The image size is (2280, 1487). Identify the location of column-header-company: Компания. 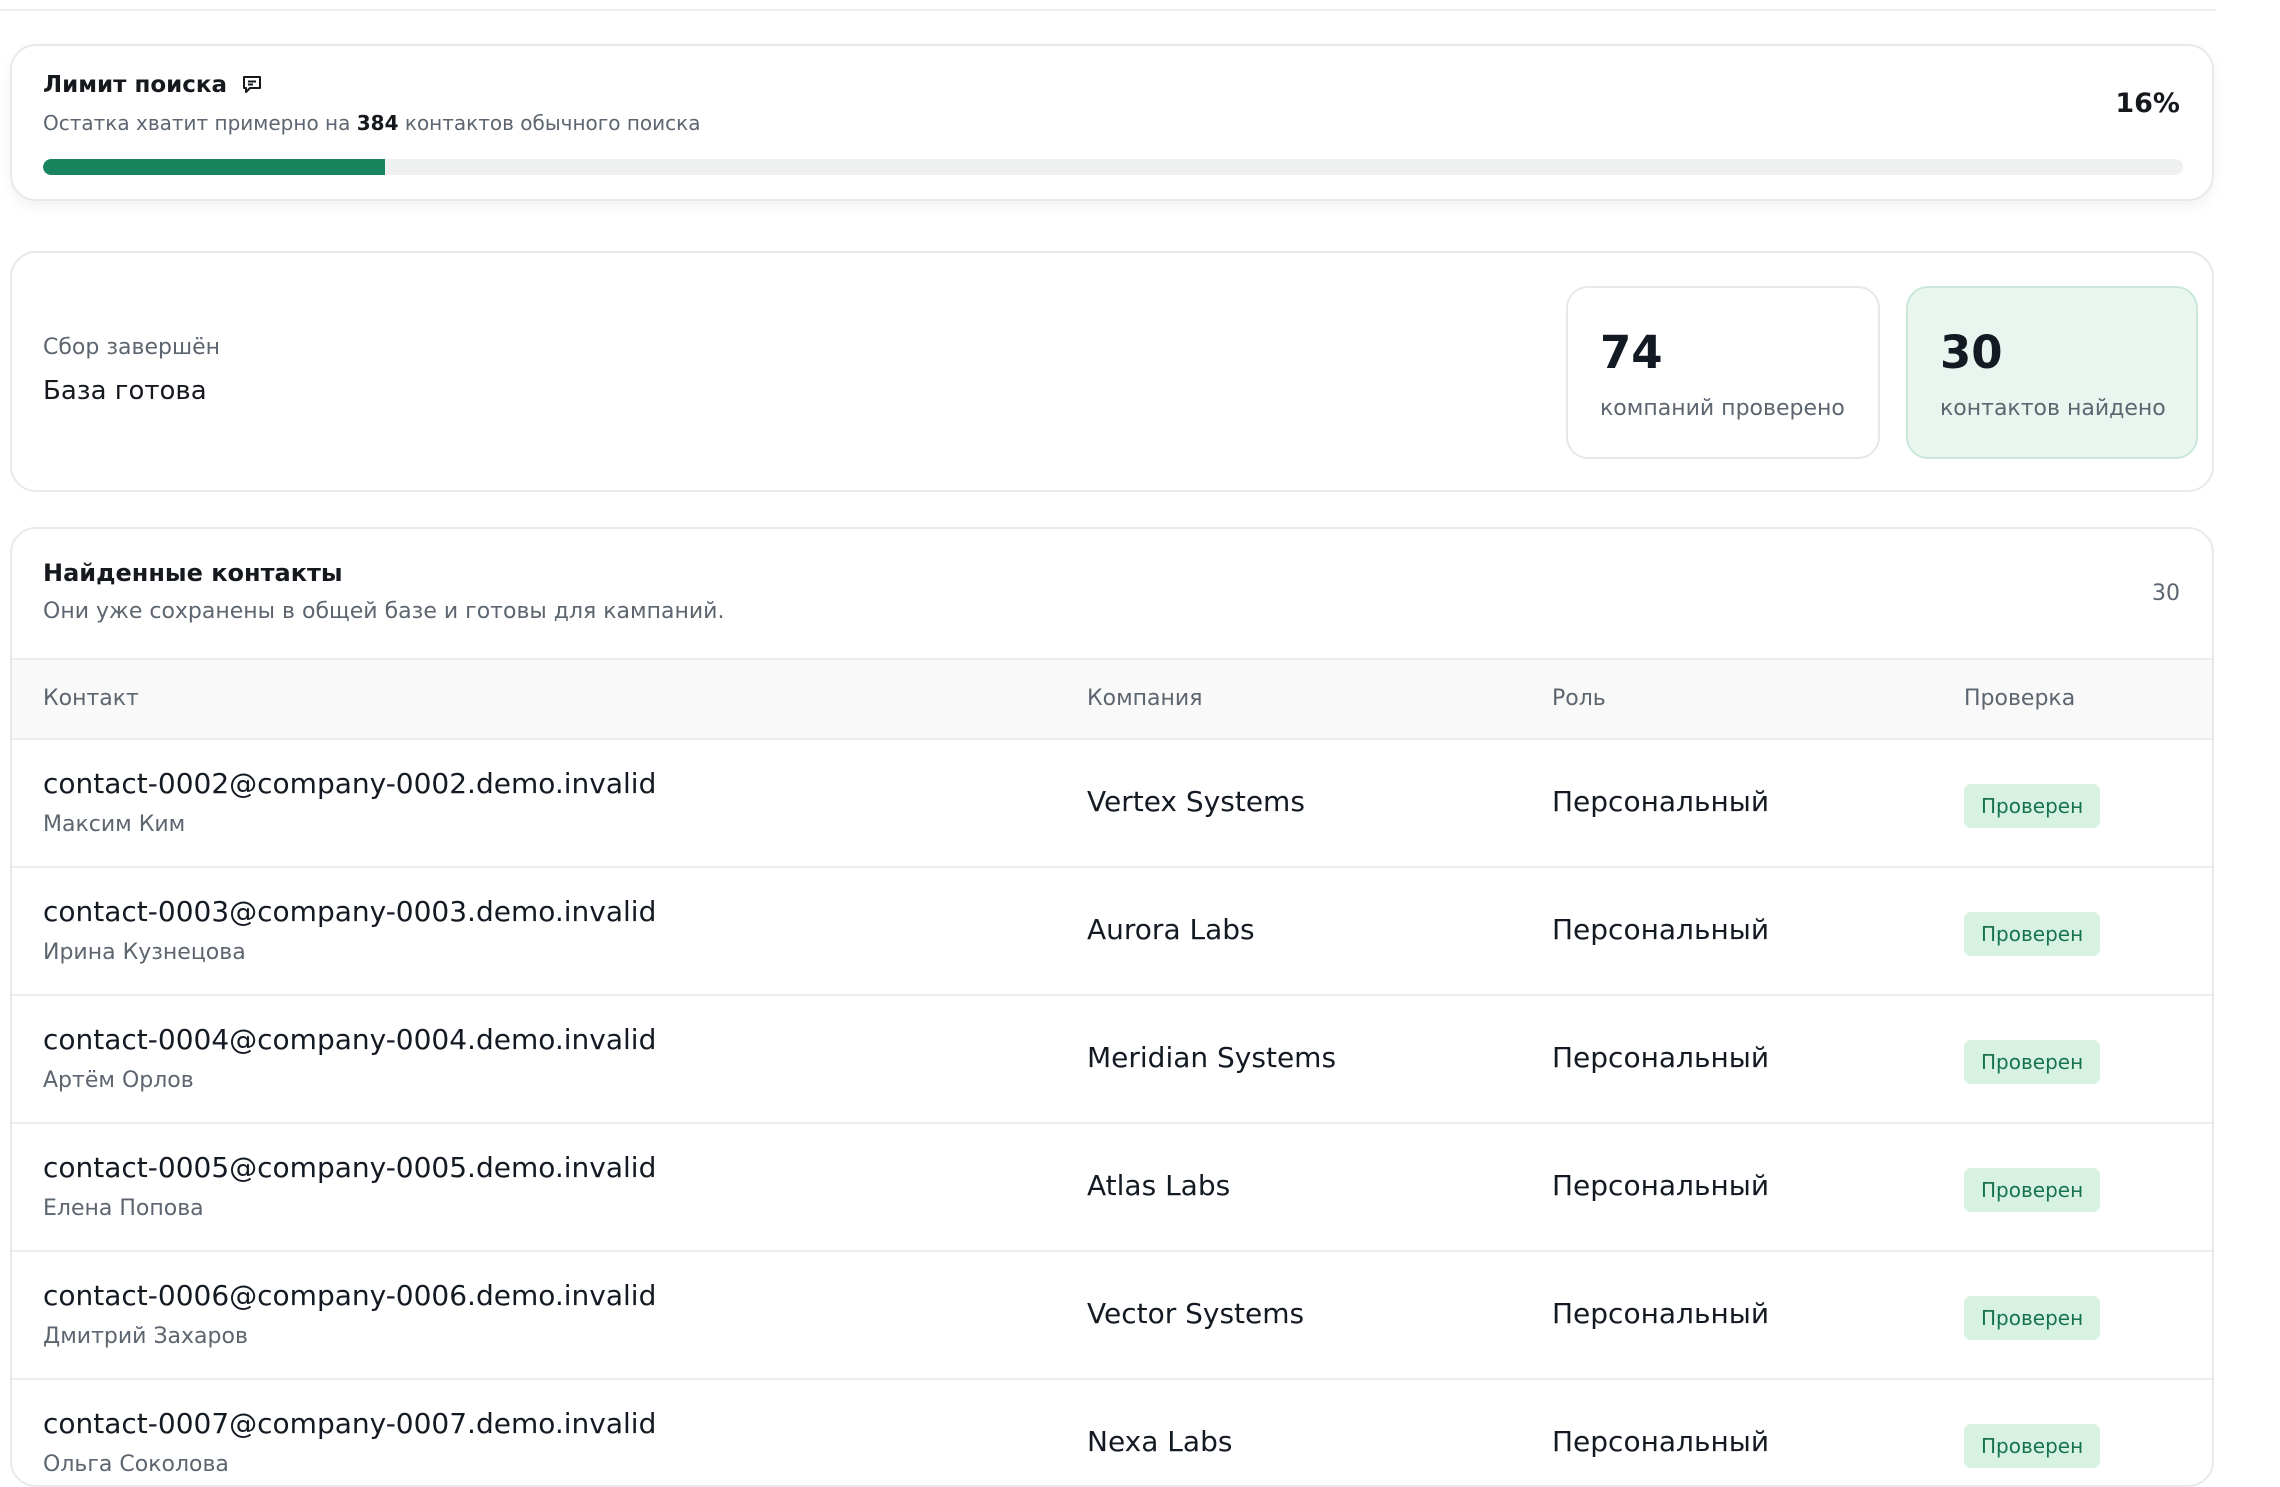
(1144, 698).